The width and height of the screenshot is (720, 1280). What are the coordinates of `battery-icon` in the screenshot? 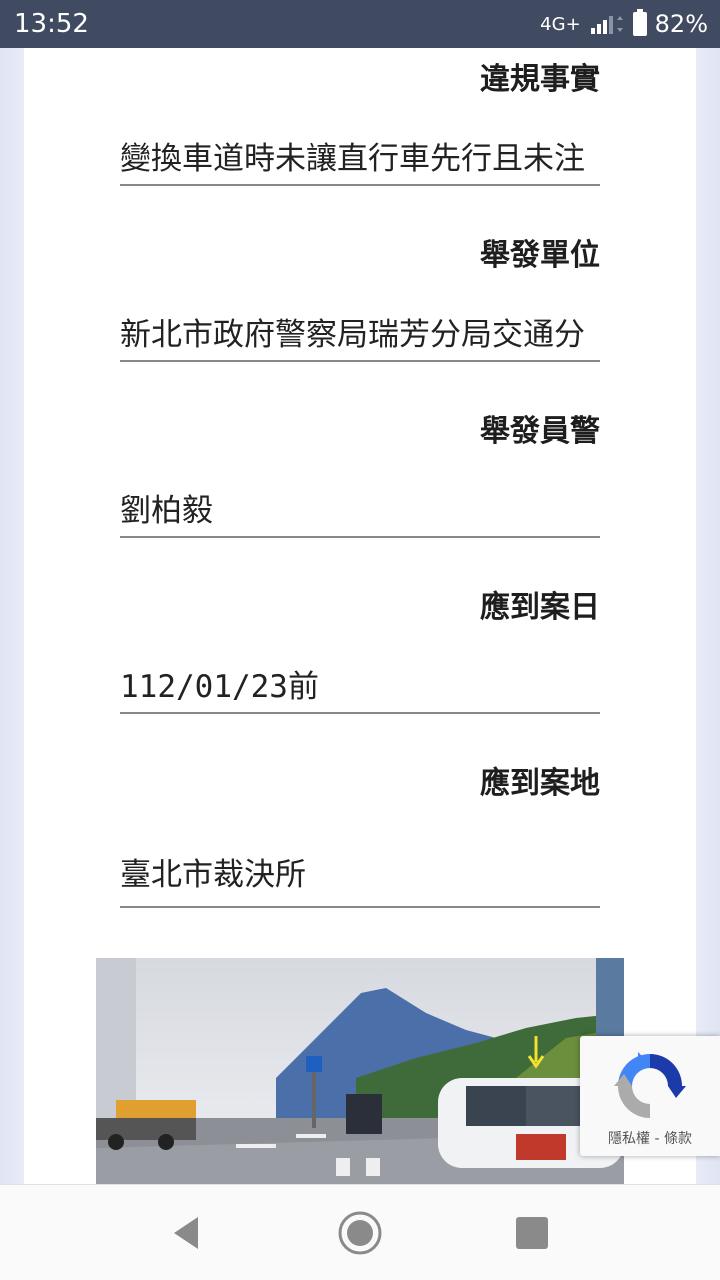 It's located at (639, 22).